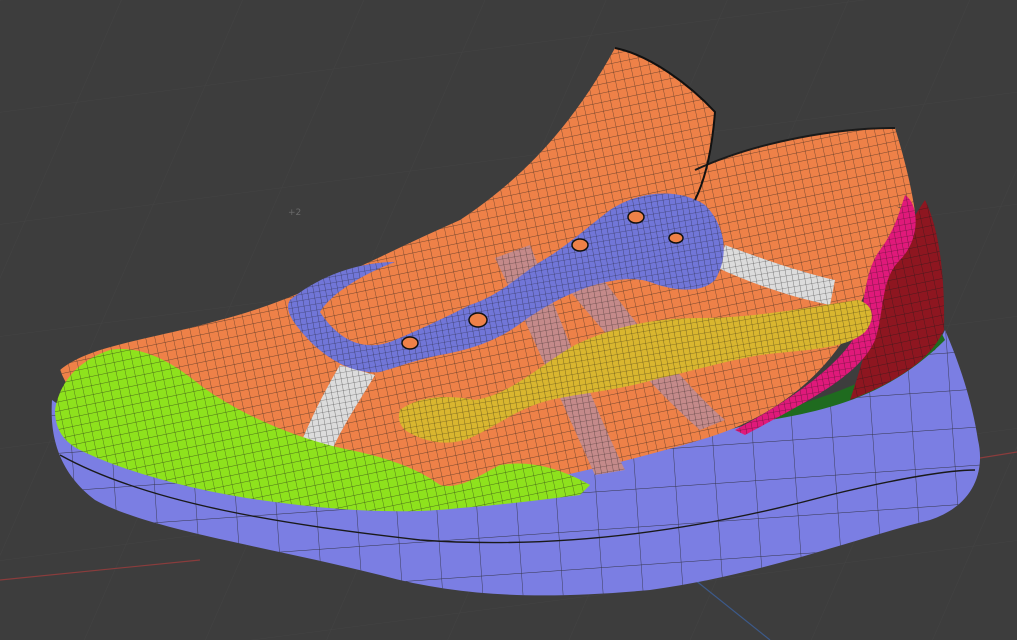 This screenshot has width=1017, height=640. I want to click on viewport-overlay-label: +2, so click(295, 213).